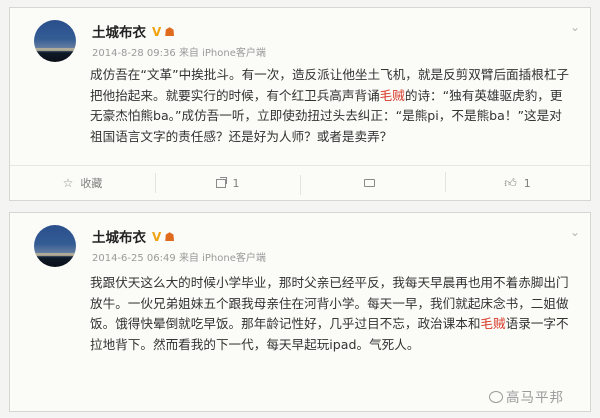 Image resolution: width=600 pixels, height=418 pixels. I want to click on thumbs-up-icon: 👍︎, so click(510, 182).